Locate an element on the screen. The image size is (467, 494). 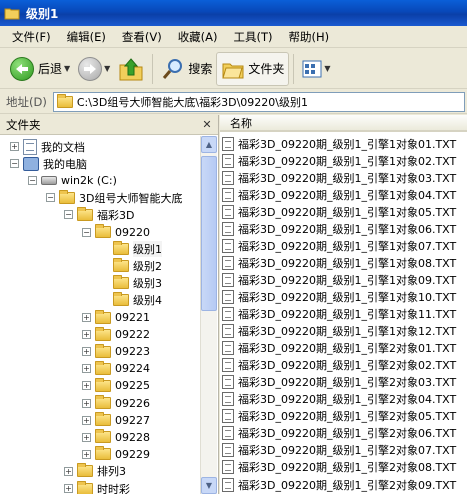
file-item: 福彩3D_09220期_级别1_引擎2对象04.TXT is located at coordinates (339, 399).